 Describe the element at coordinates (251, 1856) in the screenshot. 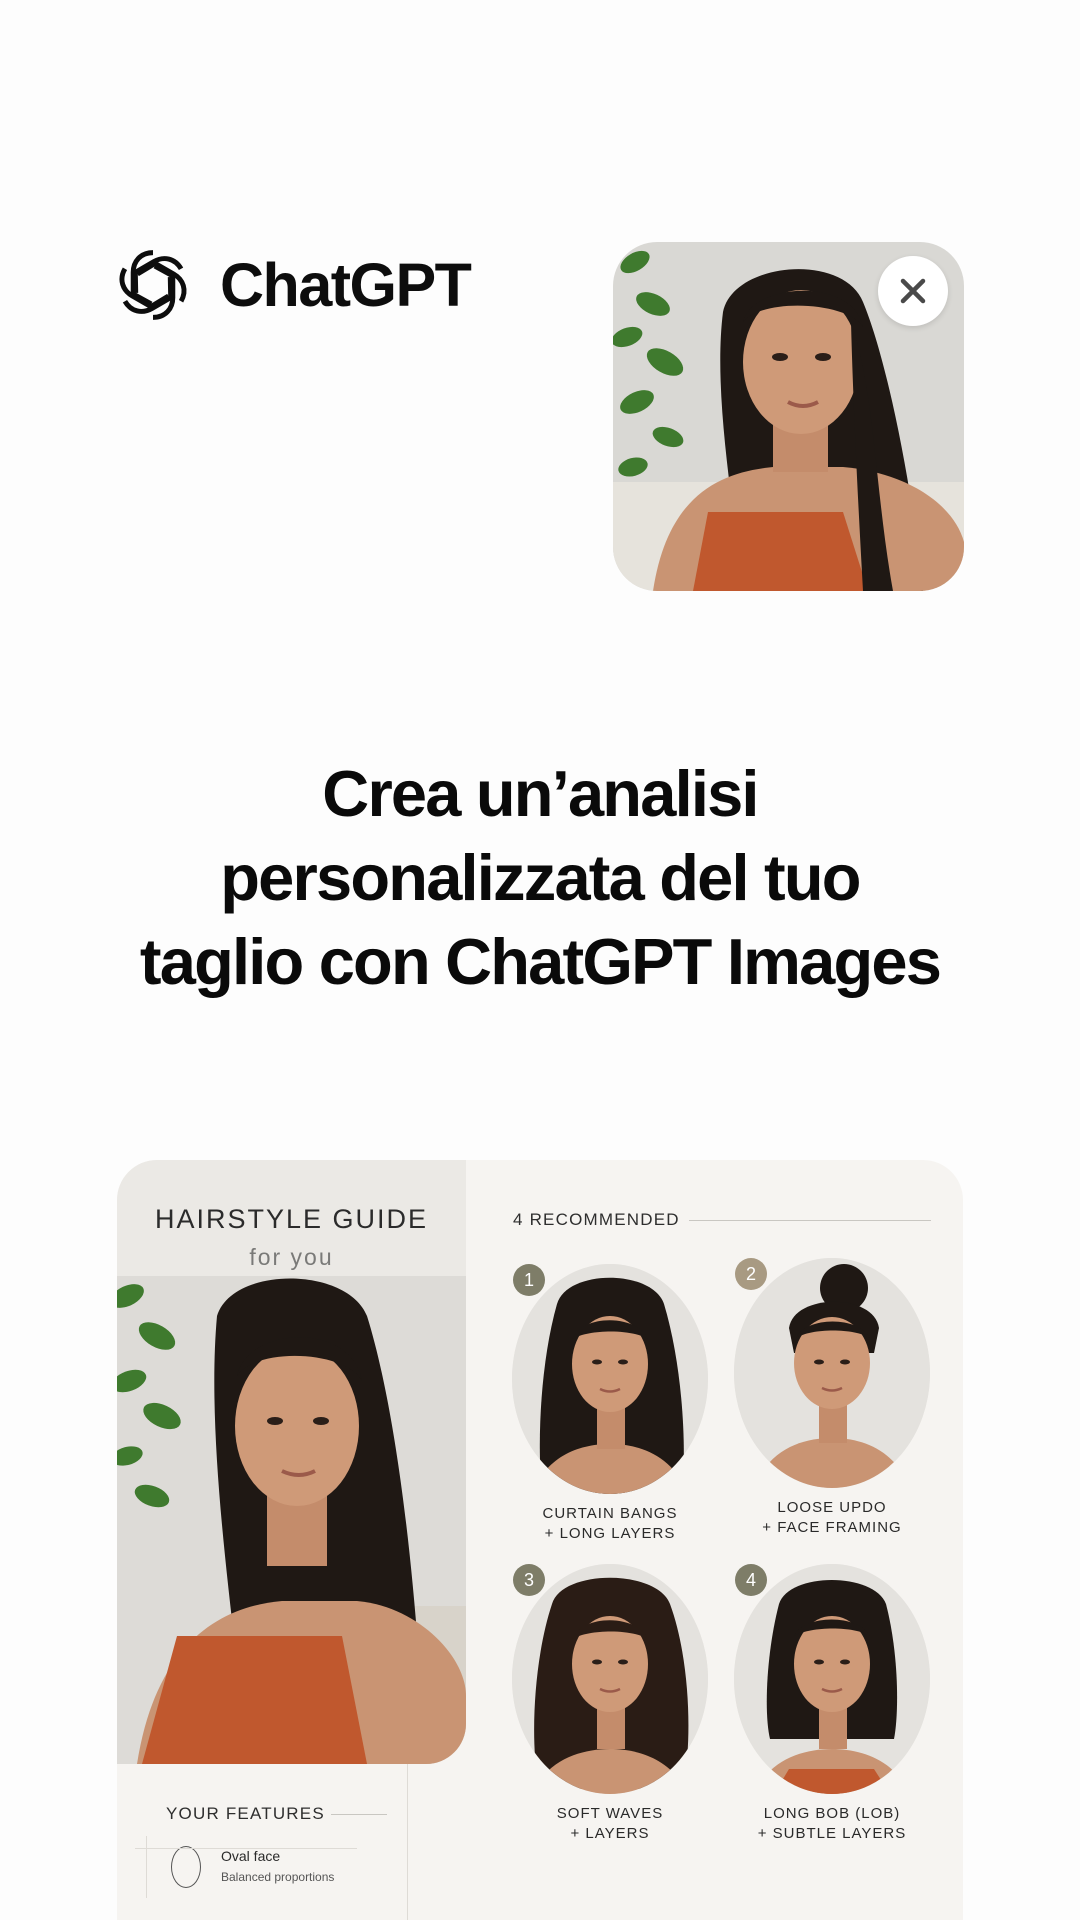

I see `feature-name: Oval face` at that location.